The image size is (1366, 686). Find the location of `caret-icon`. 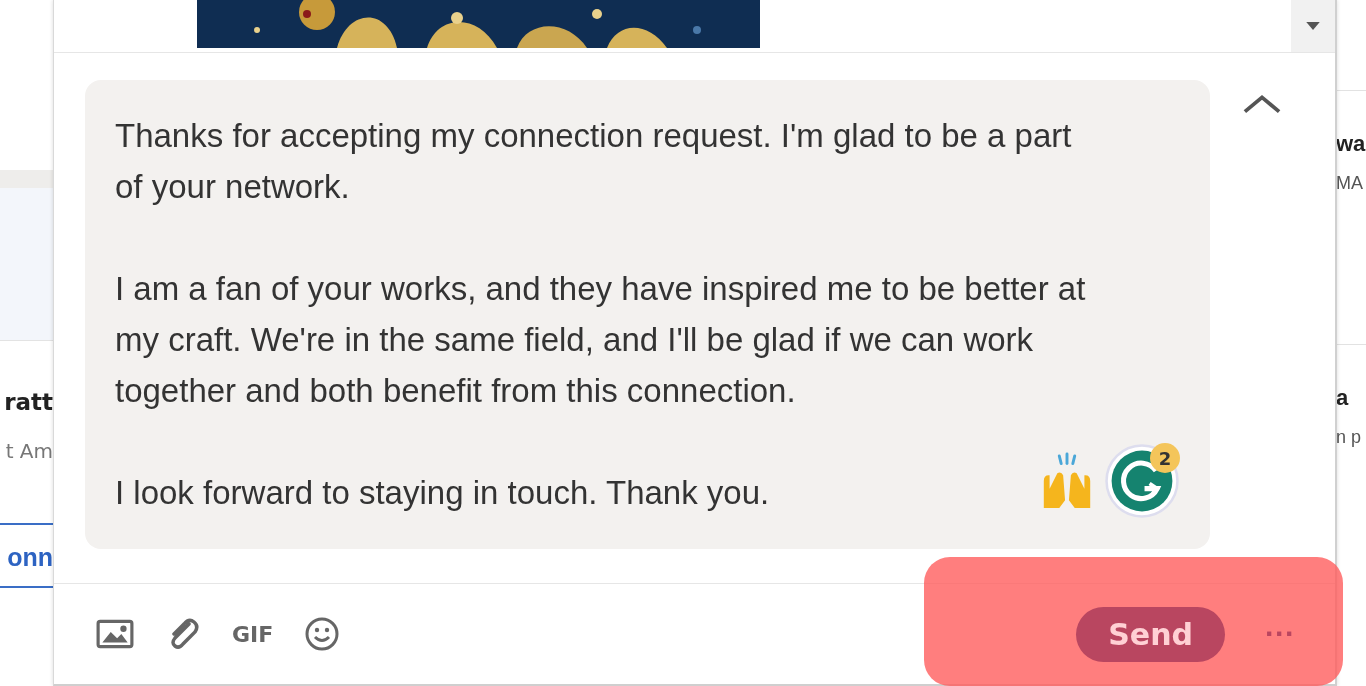

caret-icon is located at coordinates (1313, 26).